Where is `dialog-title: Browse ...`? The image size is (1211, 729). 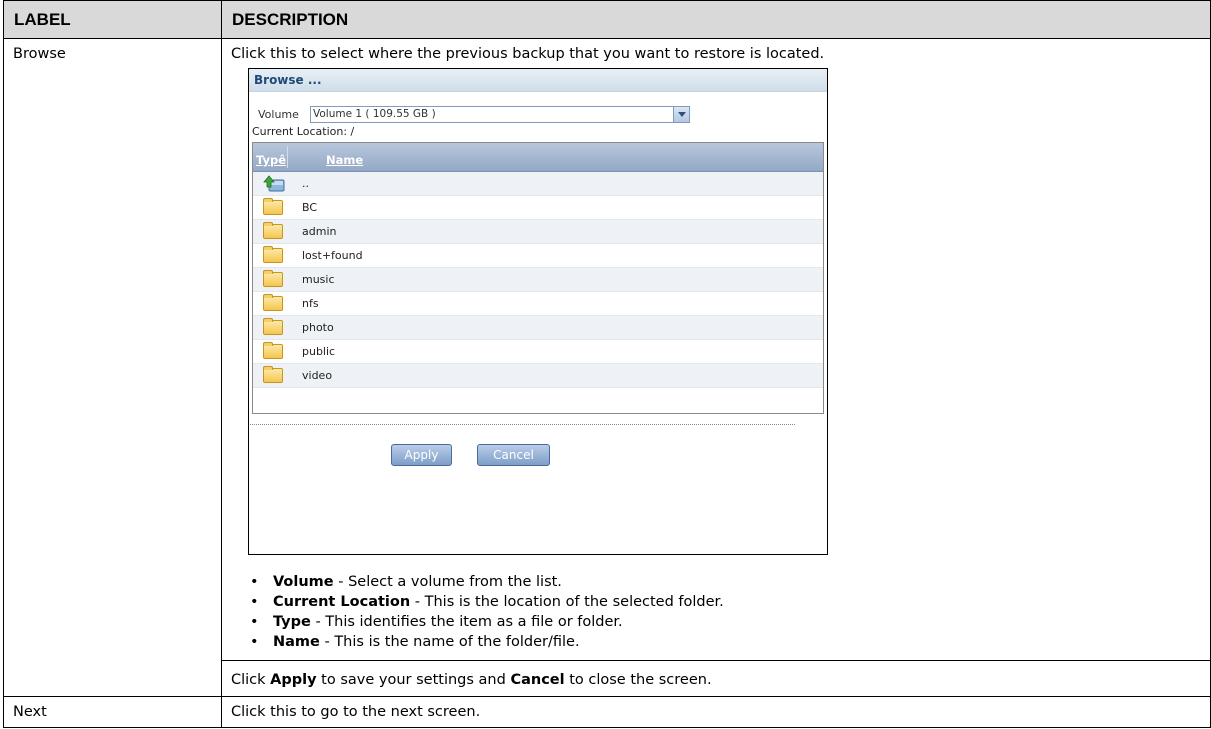
dialog-title: Browse ... is located at coordinates (538, 80).